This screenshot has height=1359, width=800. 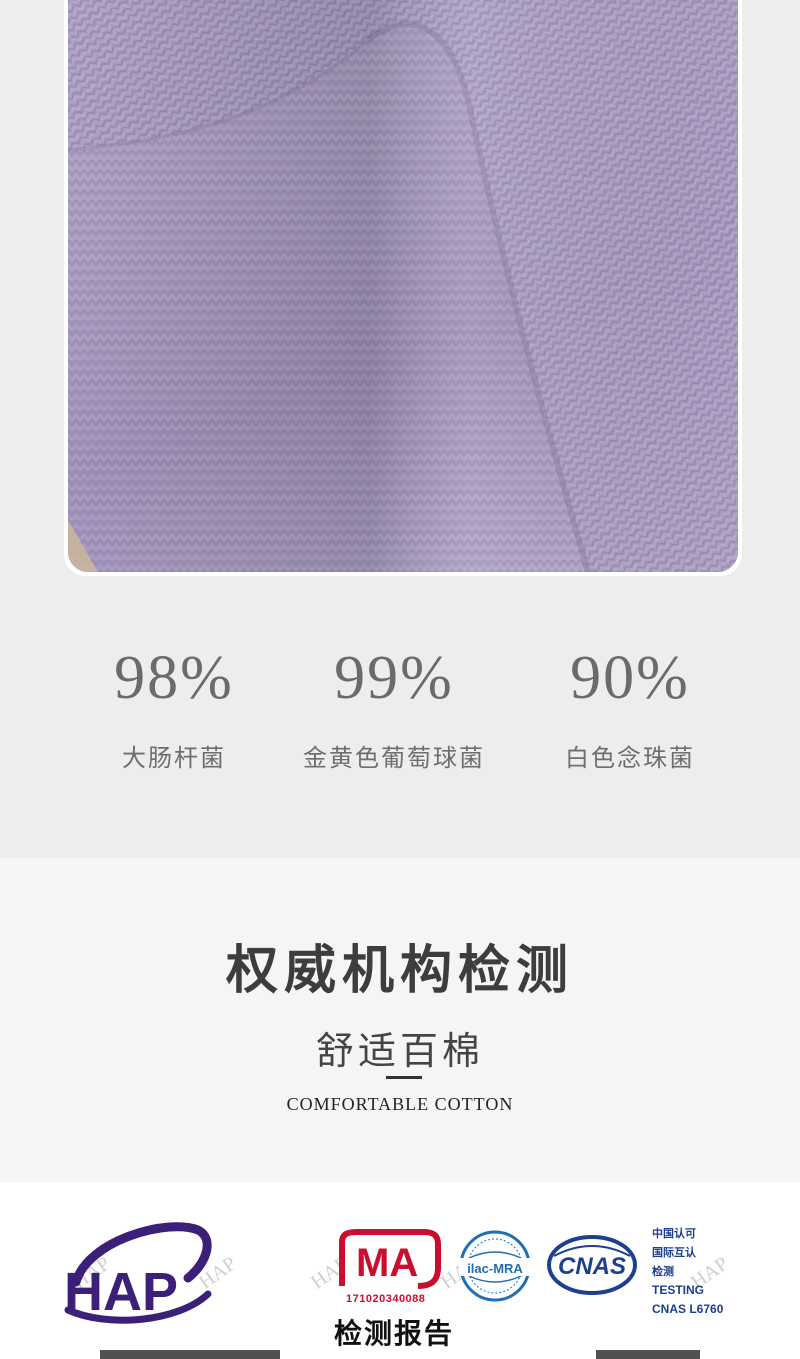 What do you see at coordinates (648, 1354) in the screenshot?
I see `page-number-line` at bounding box center [648, 1354].